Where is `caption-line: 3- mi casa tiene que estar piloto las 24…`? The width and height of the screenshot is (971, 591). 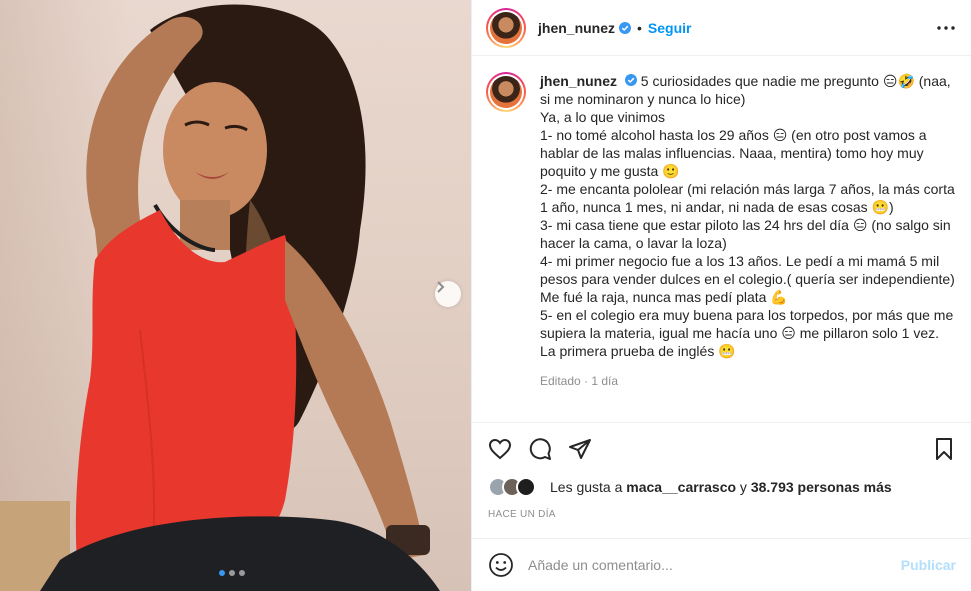 caption-line: 3- mi casa tiene que estar piloto las 24… is located at coordinates (745, 234).